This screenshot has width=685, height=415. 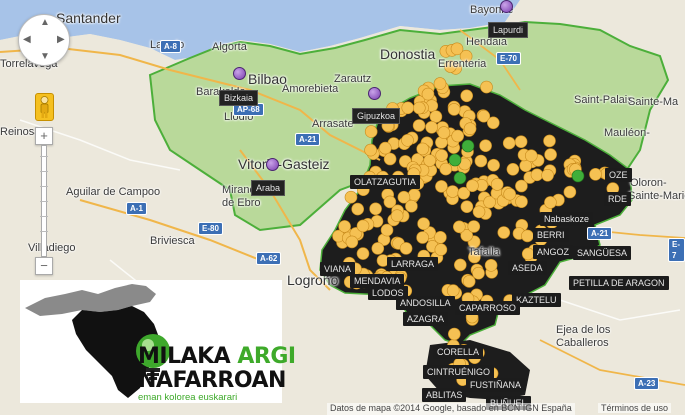 I want to click on place-tag: OLATZAGUTIA, so click(x=385, y=182).